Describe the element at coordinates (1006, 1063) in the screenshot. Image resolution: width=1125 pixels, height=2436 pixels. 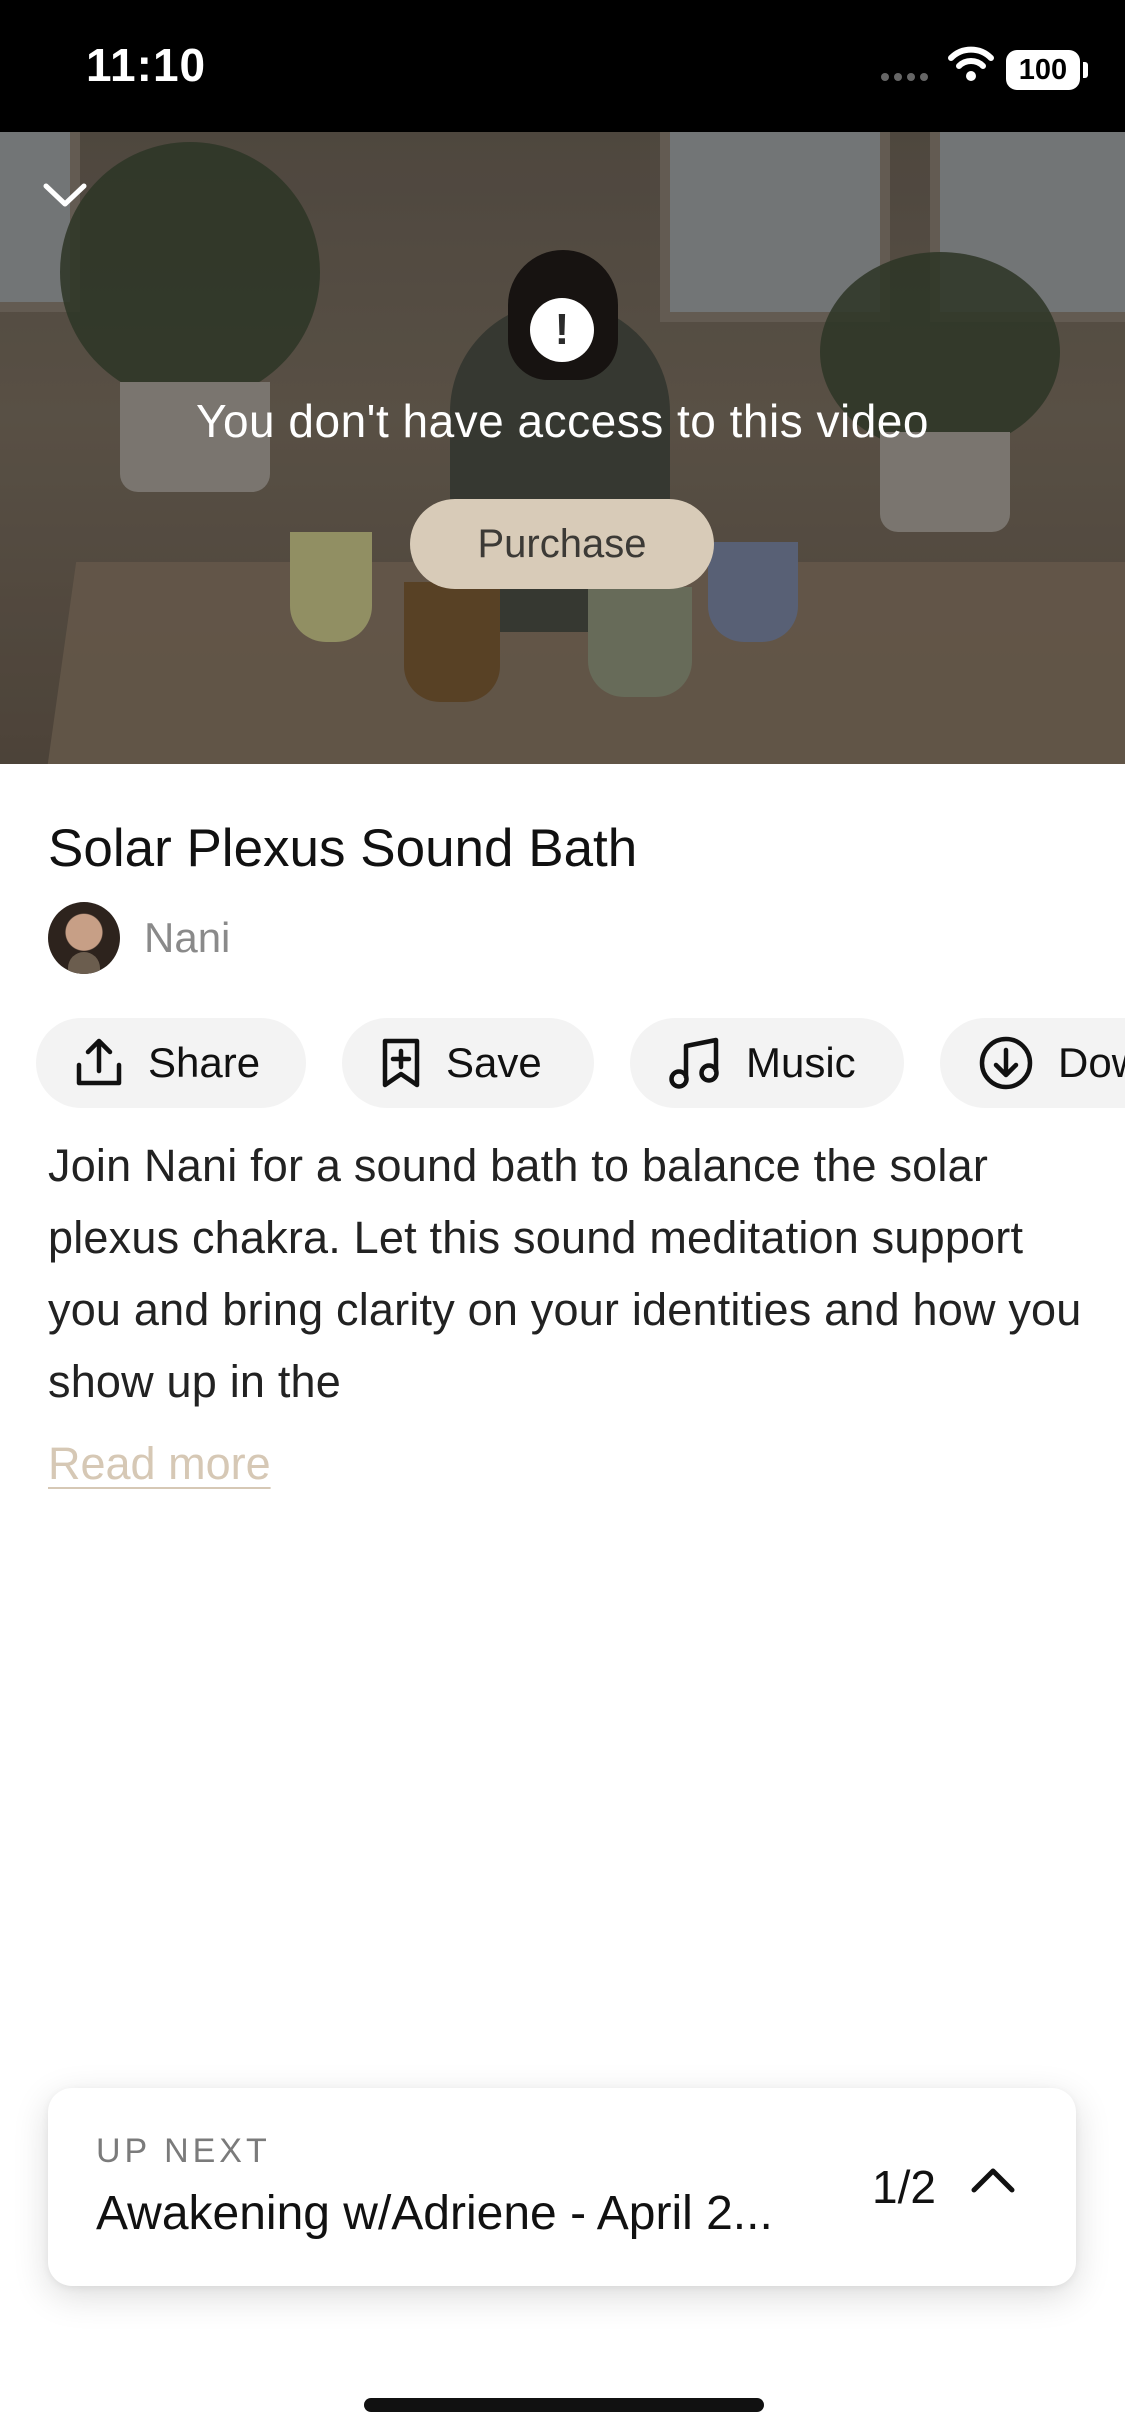
I see `download-icon` at that location.